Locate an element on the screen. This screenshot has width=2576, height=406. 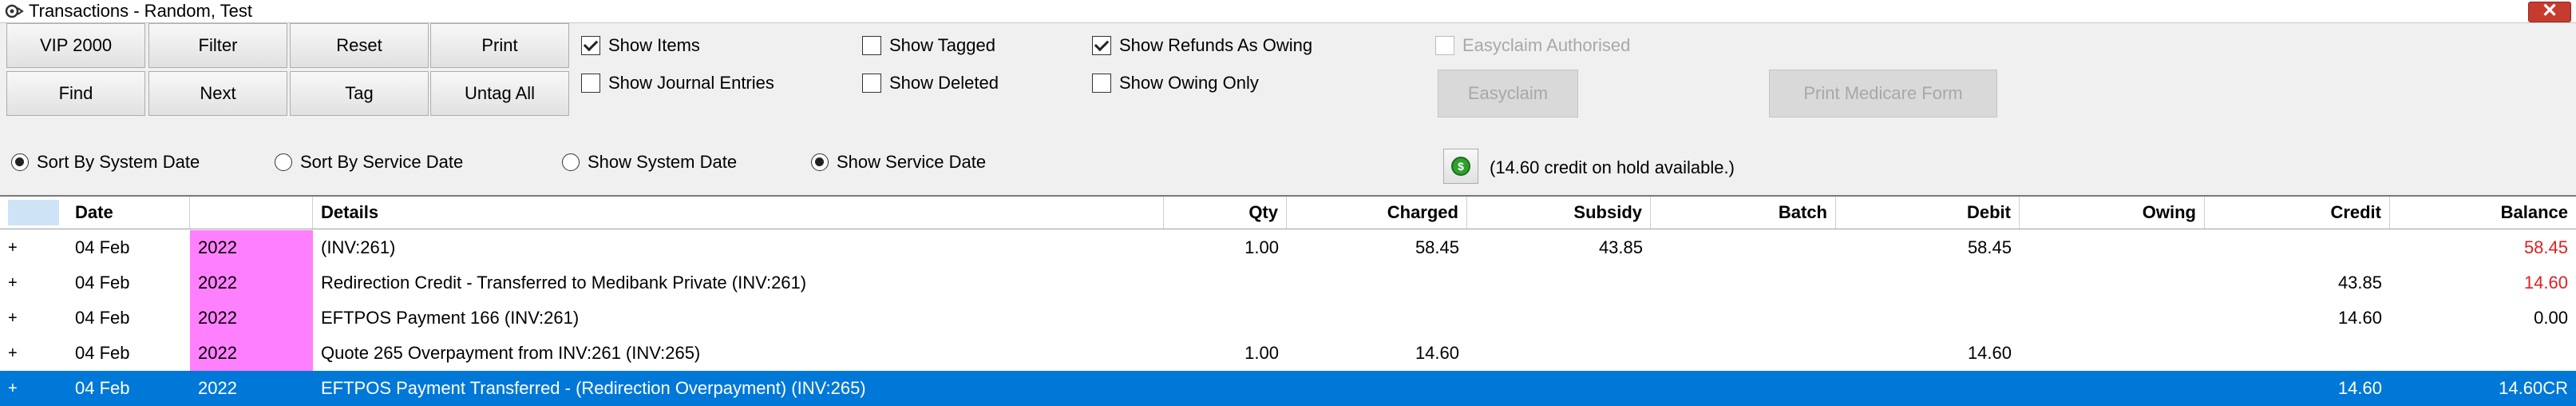
close-button: ✕ is located at coordinates (2550, 12).